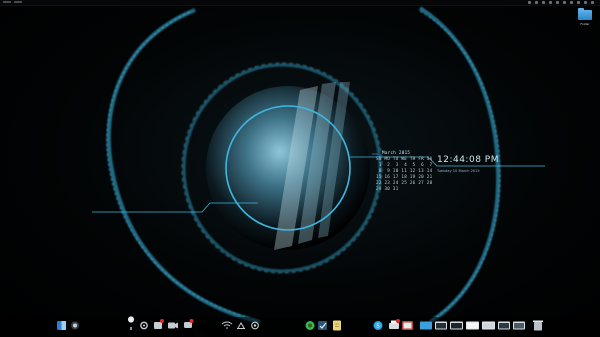 The image size is (600, 337). Describe the element at coordinates (189, 323) in the screenshot. I see `chat-icon` at that location.